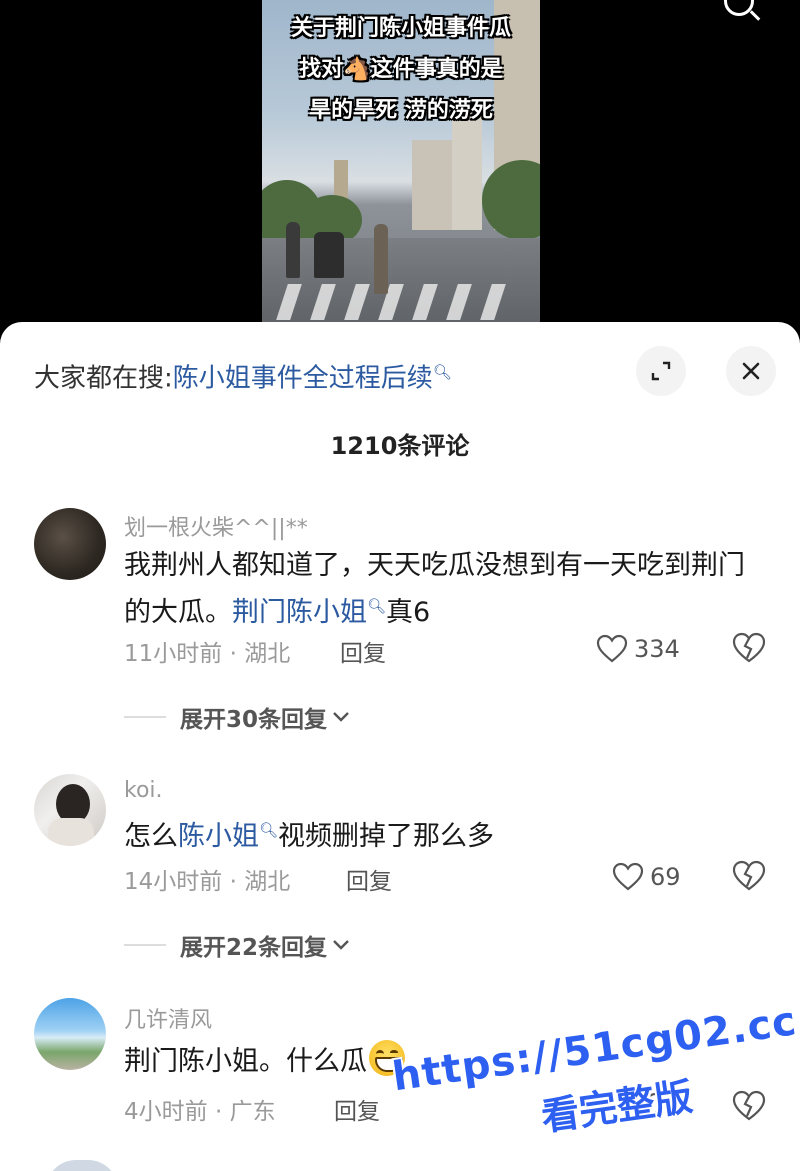 The image size is (800, 1171). Describe the element at coordinates (303, 379) in the screenshot. I see `search-suggestion-term: 陈小姐事件全过程后续` at that location.